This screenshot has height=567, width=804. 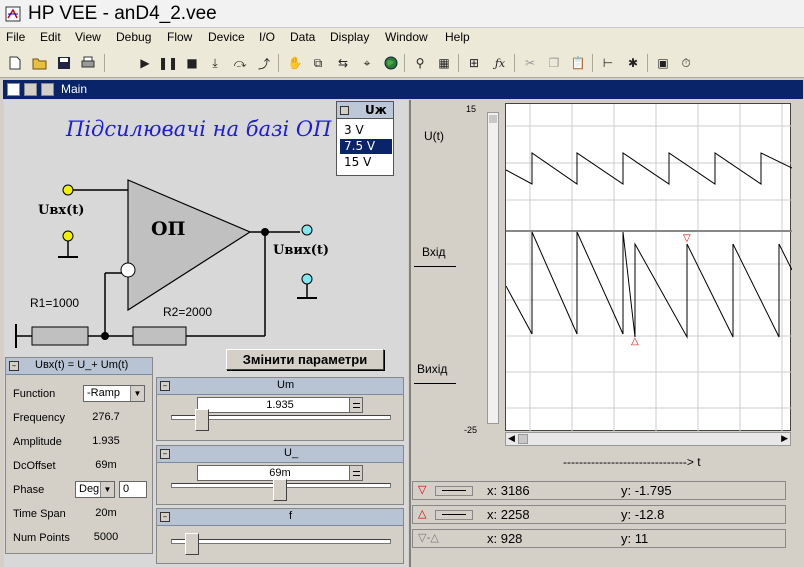 I want to click on phase-unit-select: Deg ▼, so click(x=95, y=489).